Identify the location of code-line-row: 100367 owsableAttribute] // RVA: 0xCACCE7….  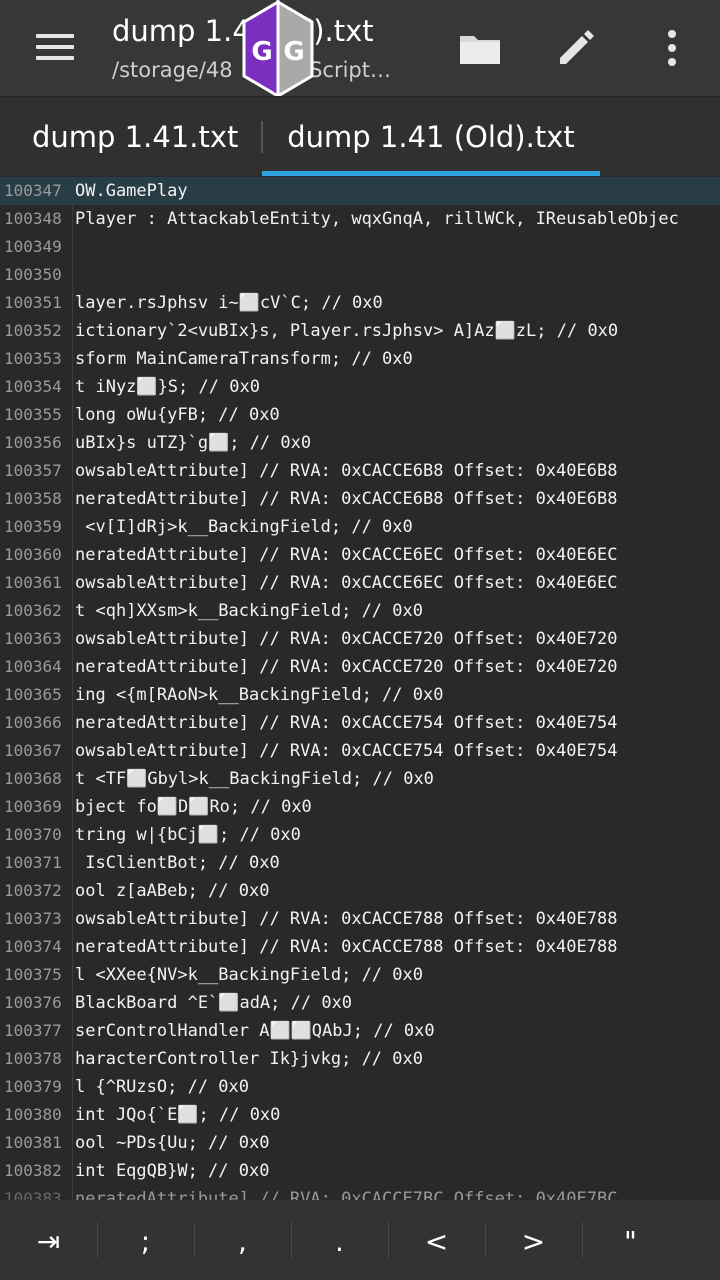
(360, 751).